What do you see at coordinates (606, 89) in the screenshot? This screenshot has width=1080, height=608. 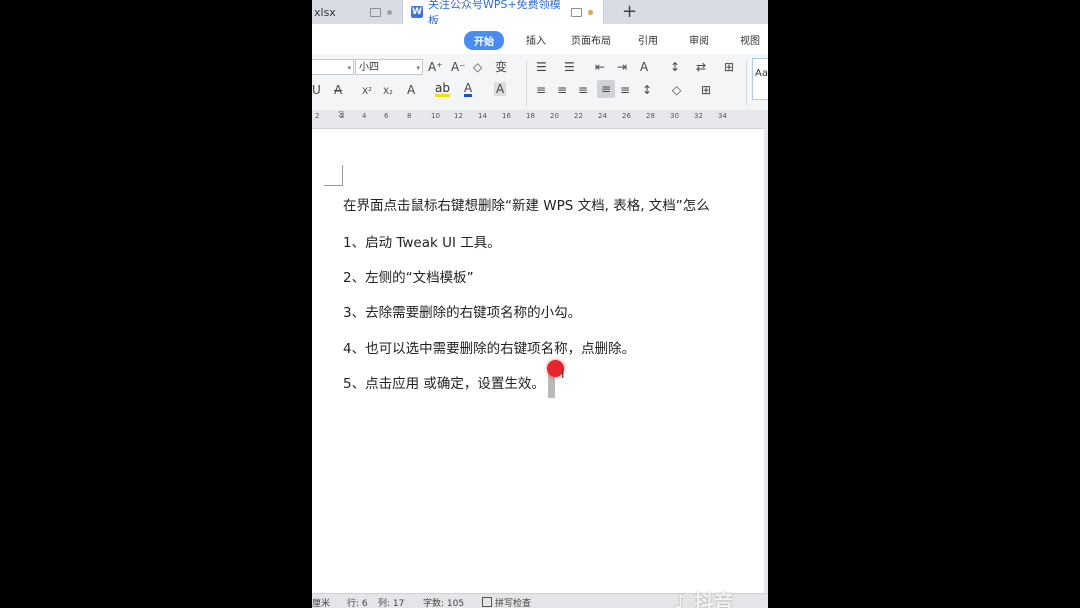 I see `justify-icon: ≡` at bounding box center [606, 89].